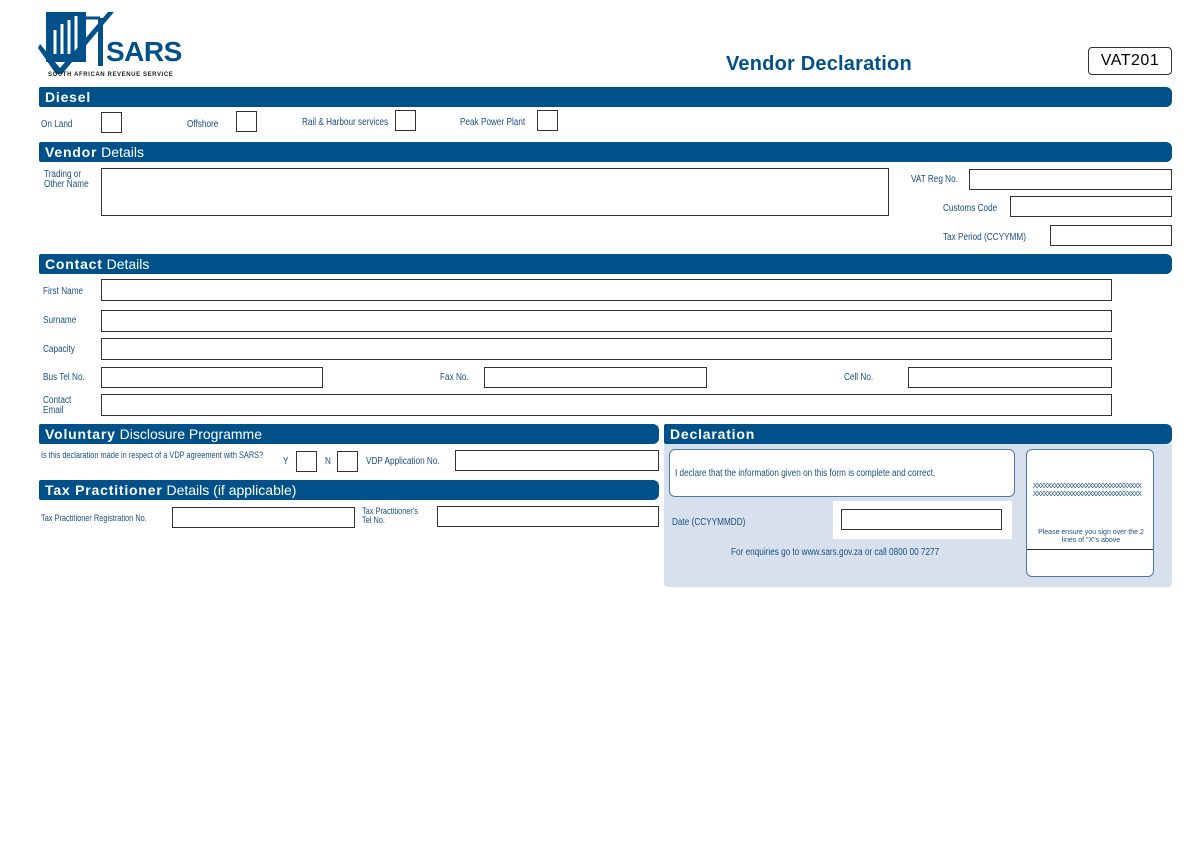 This screenshot has width=1200, height=849. I want to click on section-header-declaration: Declaration, so click(918, 434).